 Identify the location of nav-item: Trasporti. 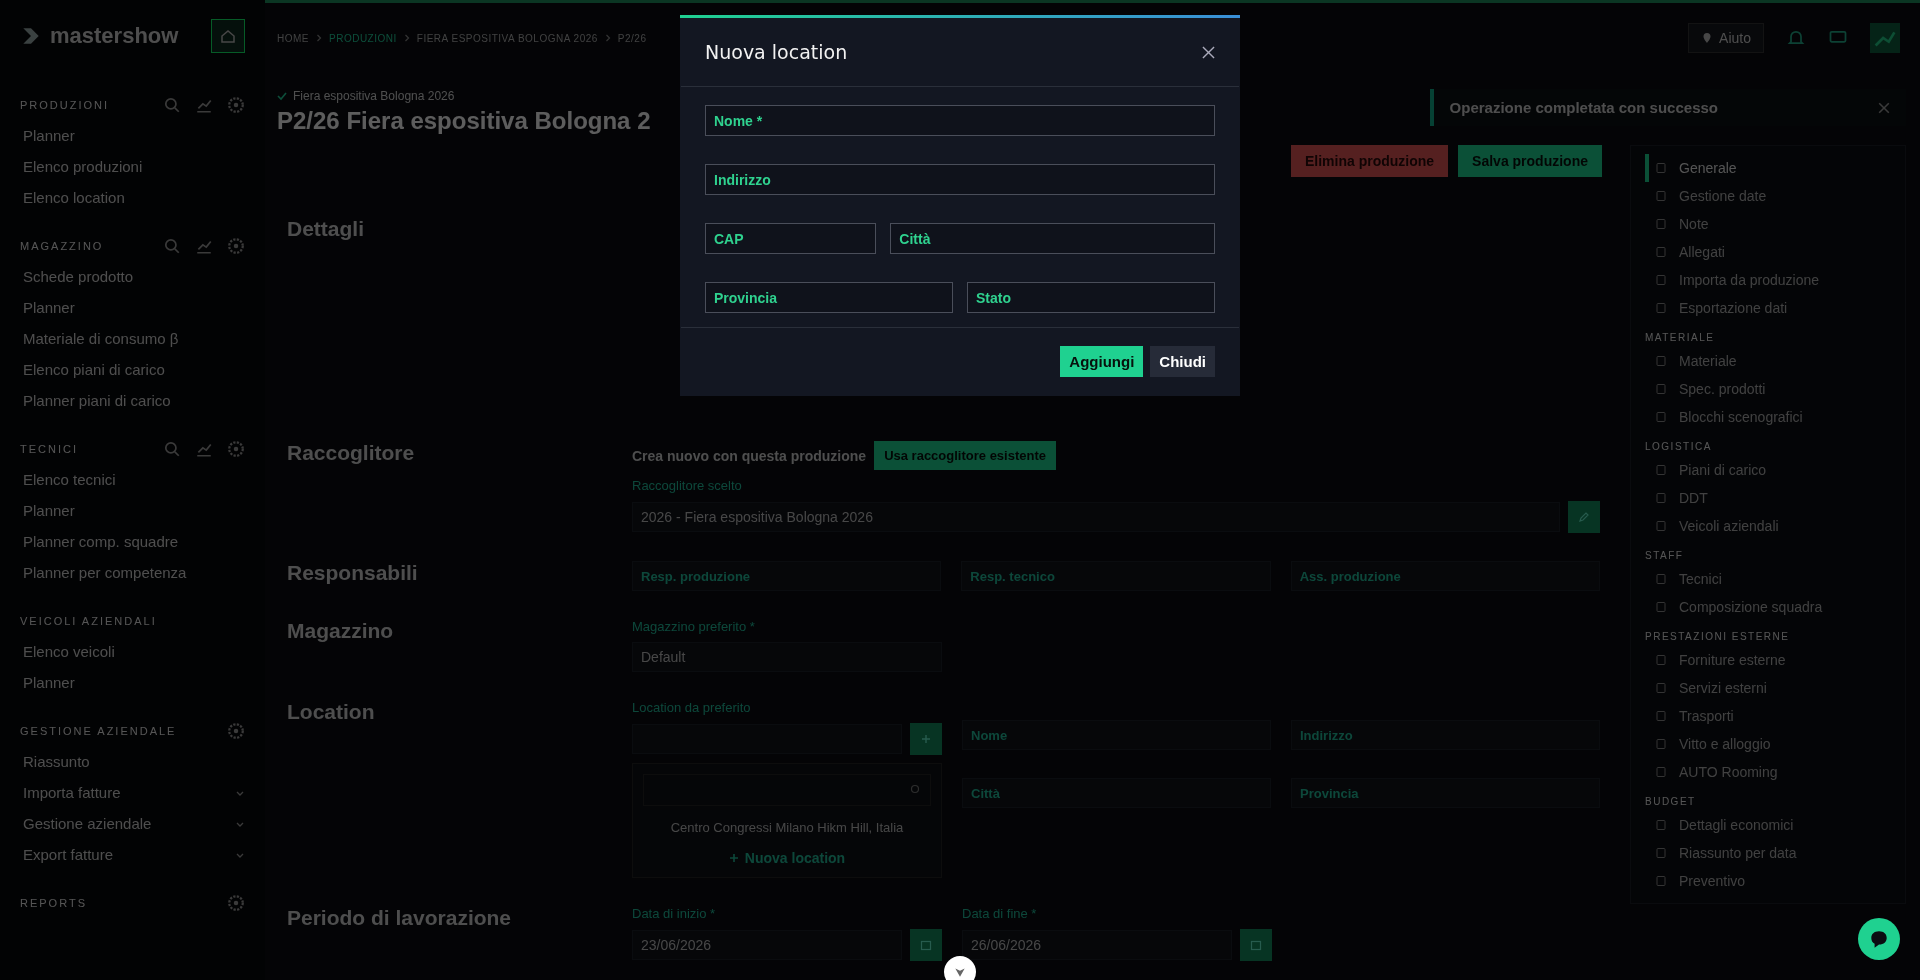
(1770, 716).